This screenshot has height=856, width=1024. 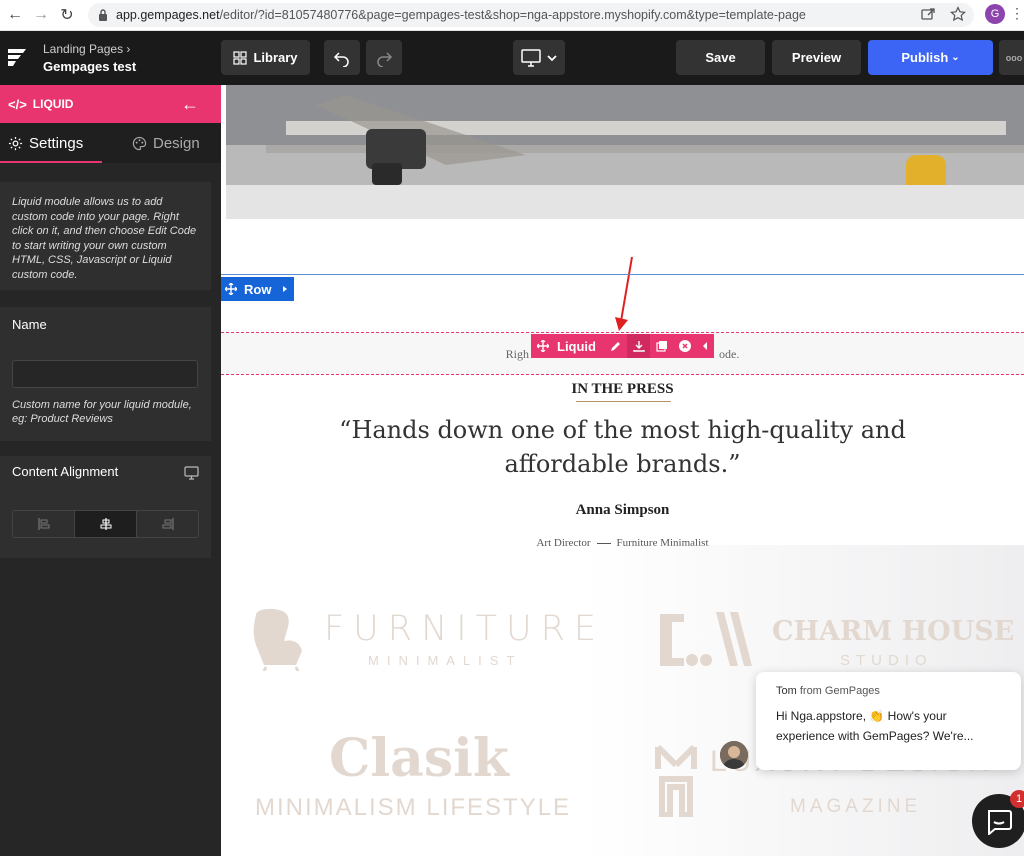 What do you see at coordinates (567, 346) in the screenshot?
I see `liquid-drag-handle: Liquid` at bounding box center [567, 346].